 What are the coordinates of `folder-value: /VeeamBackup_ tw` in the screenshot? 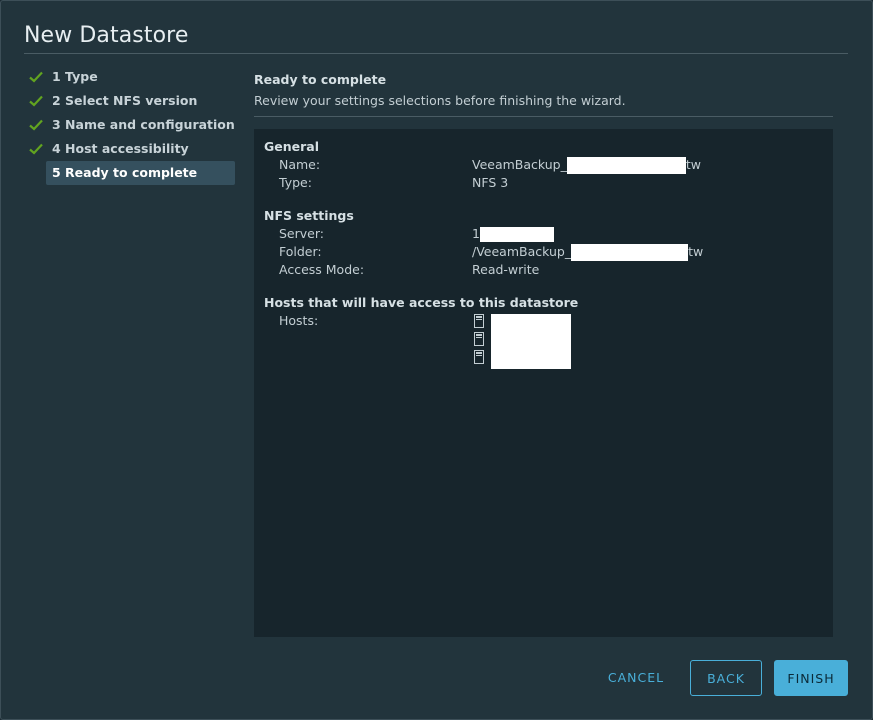 It's located at (587, 252).